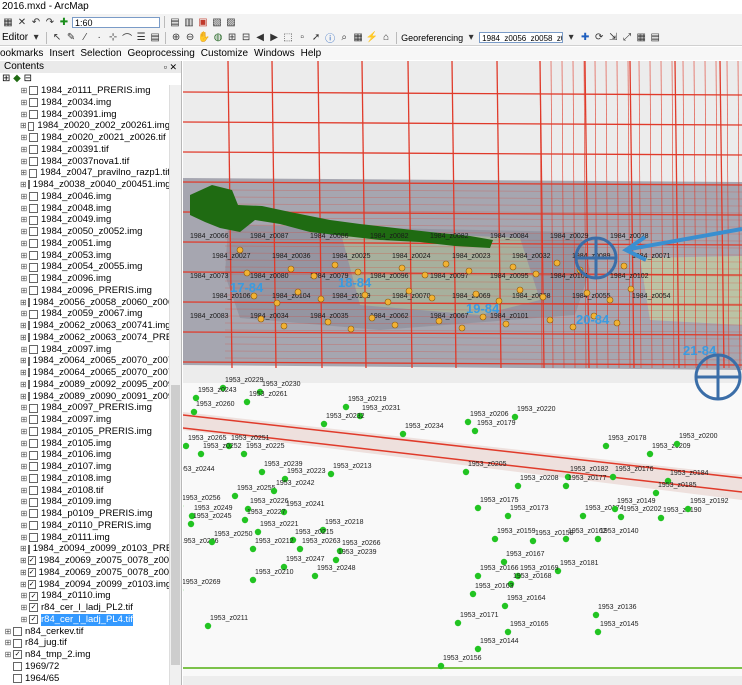 The image size is (742, 685). Describe the element at coordinates (28, 78) in the screenshot. I see `list-by-visibility-icon: ⊟` at that location.